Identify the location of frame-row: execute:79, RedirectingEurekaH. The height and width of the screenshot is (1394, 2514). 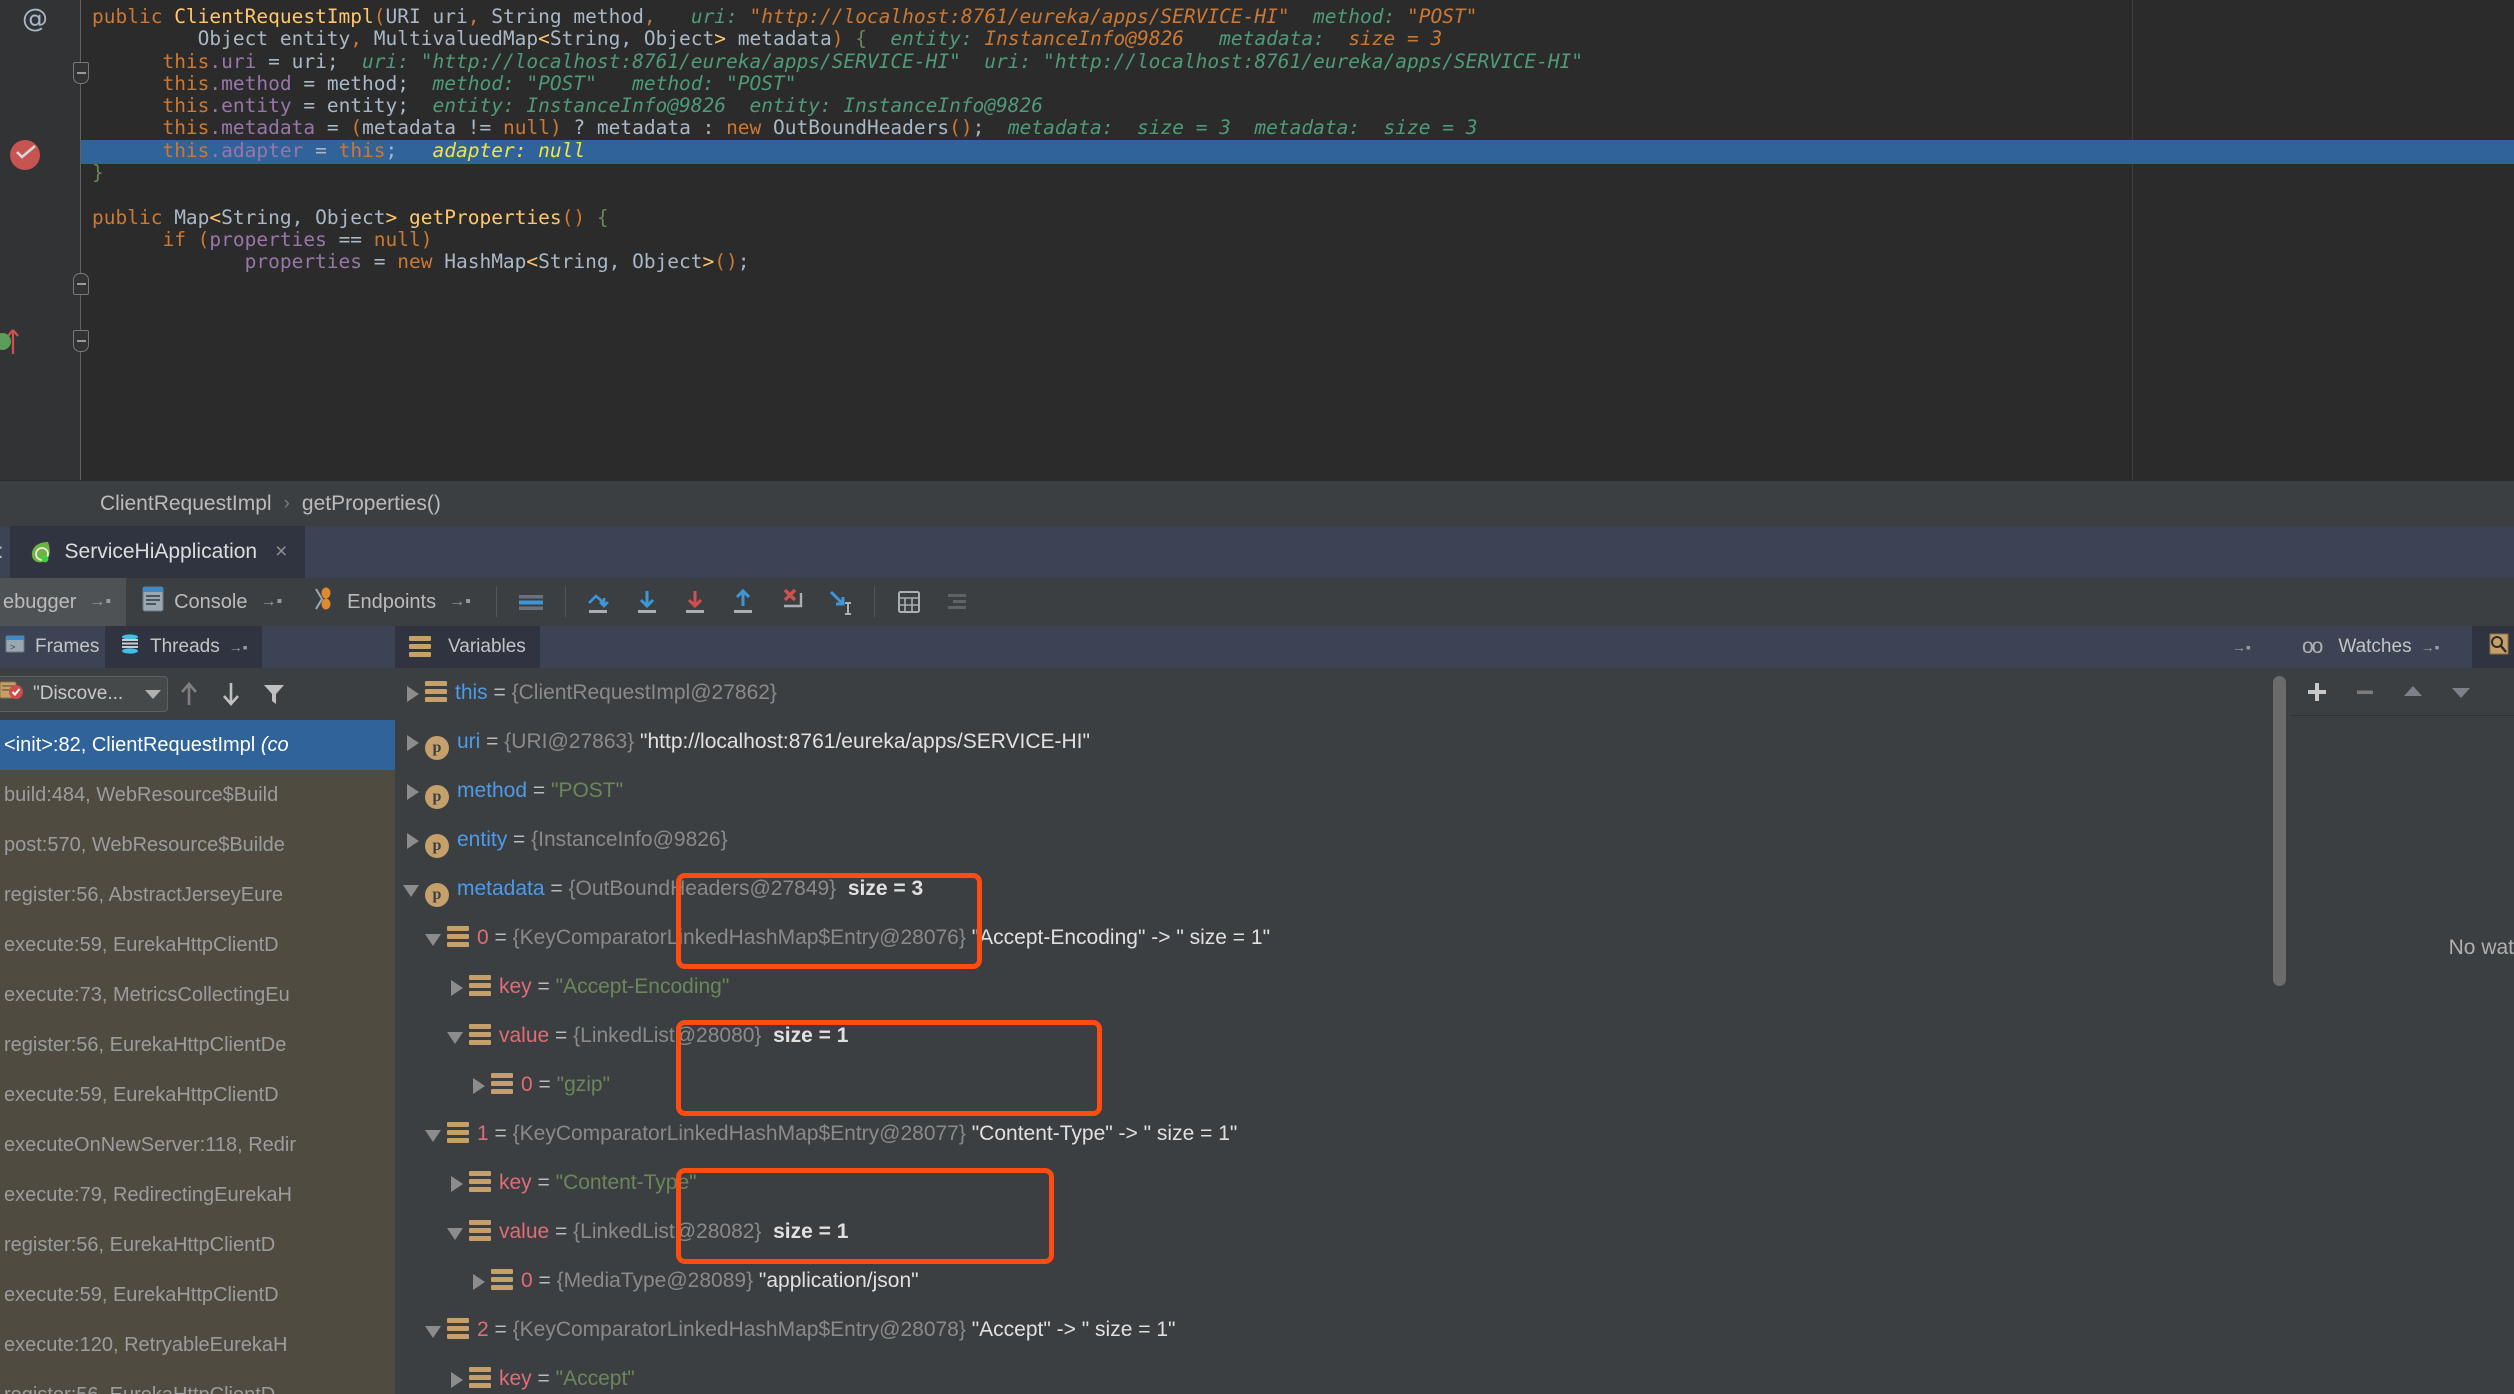
(197, 1195).